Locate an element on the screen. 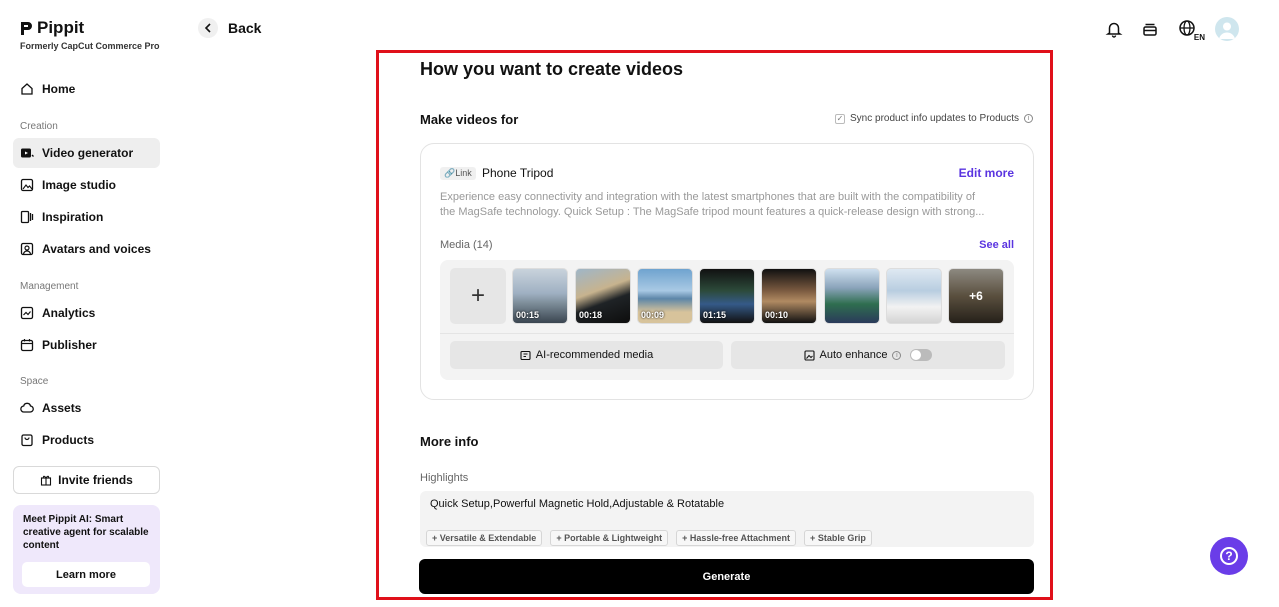 This screenshot has width=1279, height=607. page-title: How you want to create videos is located at coordinates (552, 69).